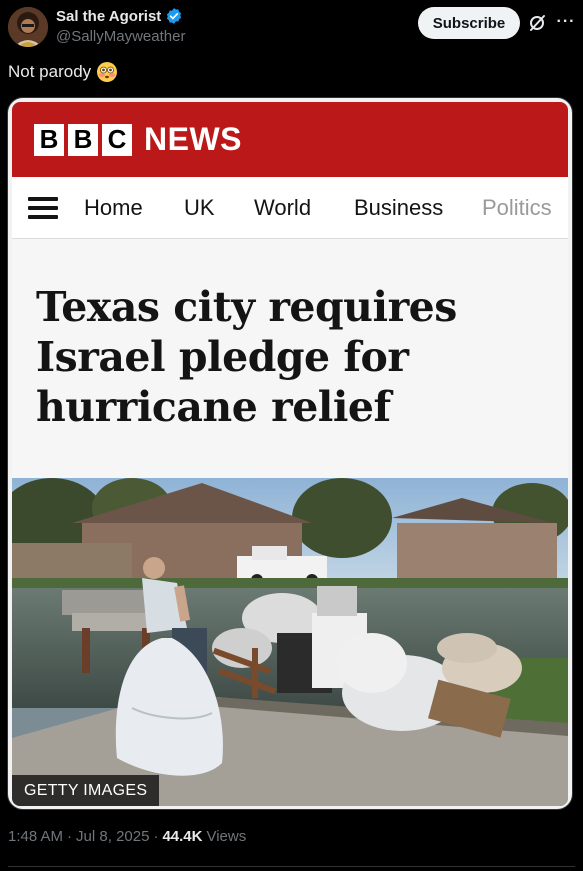 Image resolution: width=583 pixels, height=871 pixels. Describe the element at coordinates (283, 207) in the screenshot. I see `bbc-nav-world: World` at that location.